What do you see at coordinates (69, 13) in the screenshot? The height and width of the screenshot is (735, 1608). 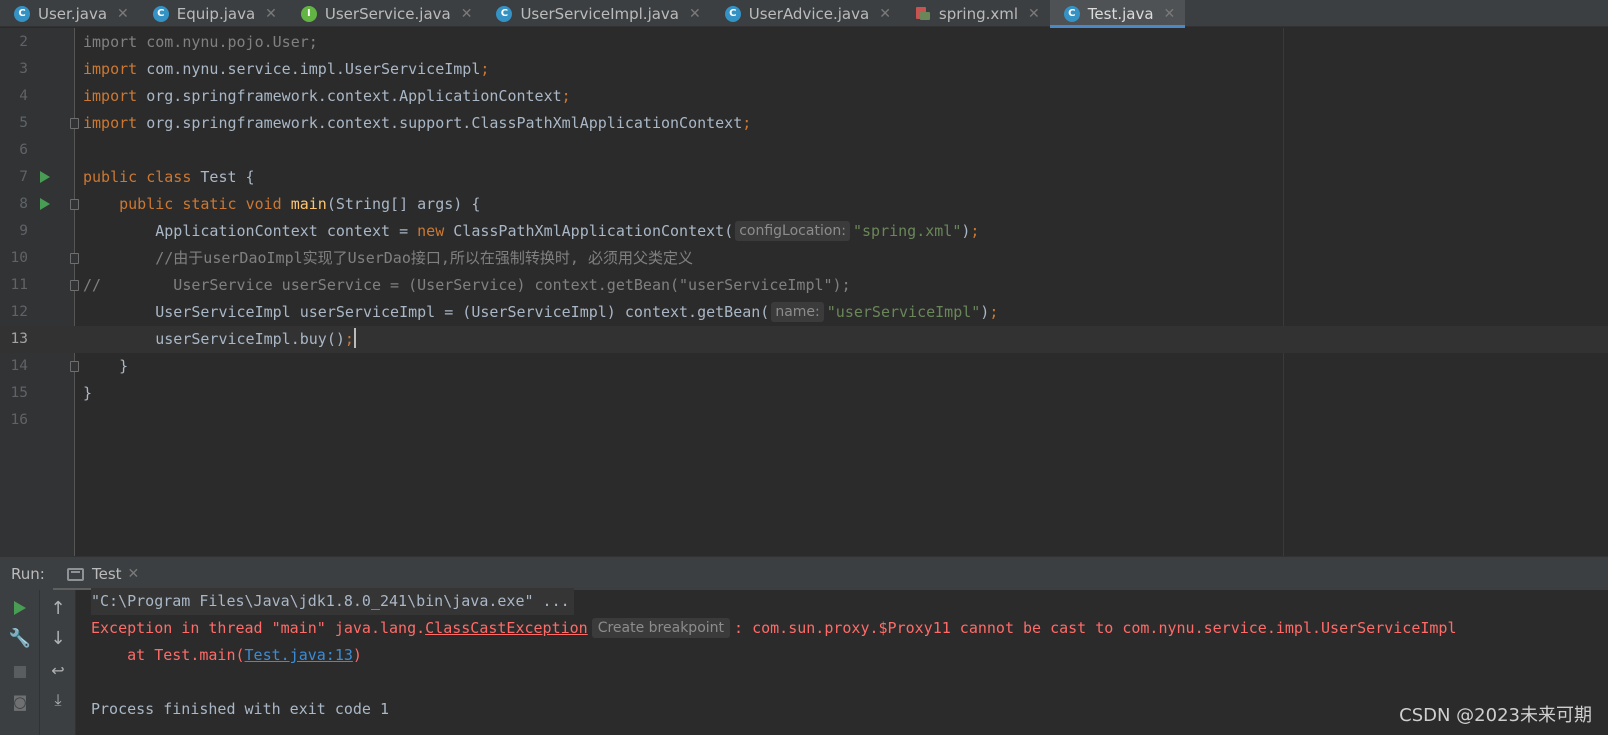 I see `tab-user-java: C User.java ✕` at bounding box center [69, 13].